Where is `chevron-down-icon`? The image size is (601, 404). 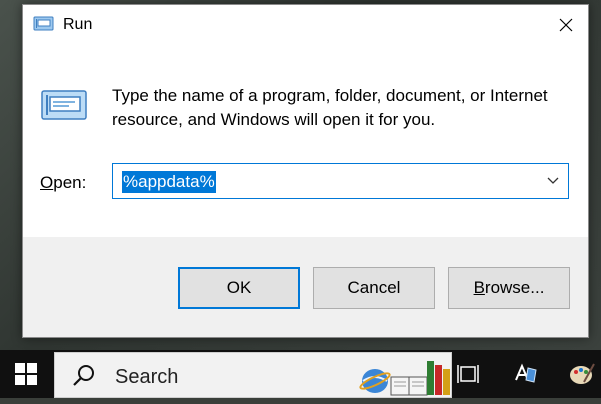 chevron-down-icon is located at coordinates (553, 180).